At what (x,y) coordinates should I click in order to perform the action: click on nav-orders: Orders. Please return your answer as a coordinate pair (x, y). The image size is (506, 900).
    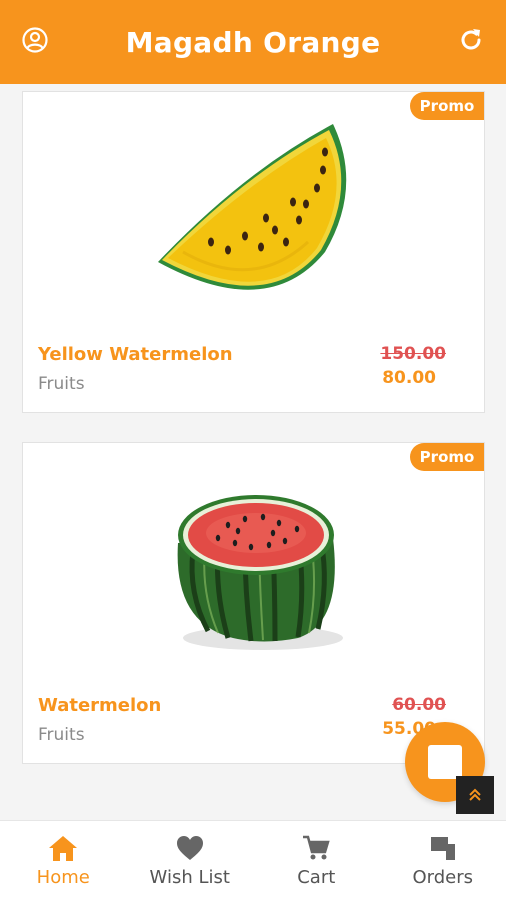
    Looking at the image, I should click on (443, 860).